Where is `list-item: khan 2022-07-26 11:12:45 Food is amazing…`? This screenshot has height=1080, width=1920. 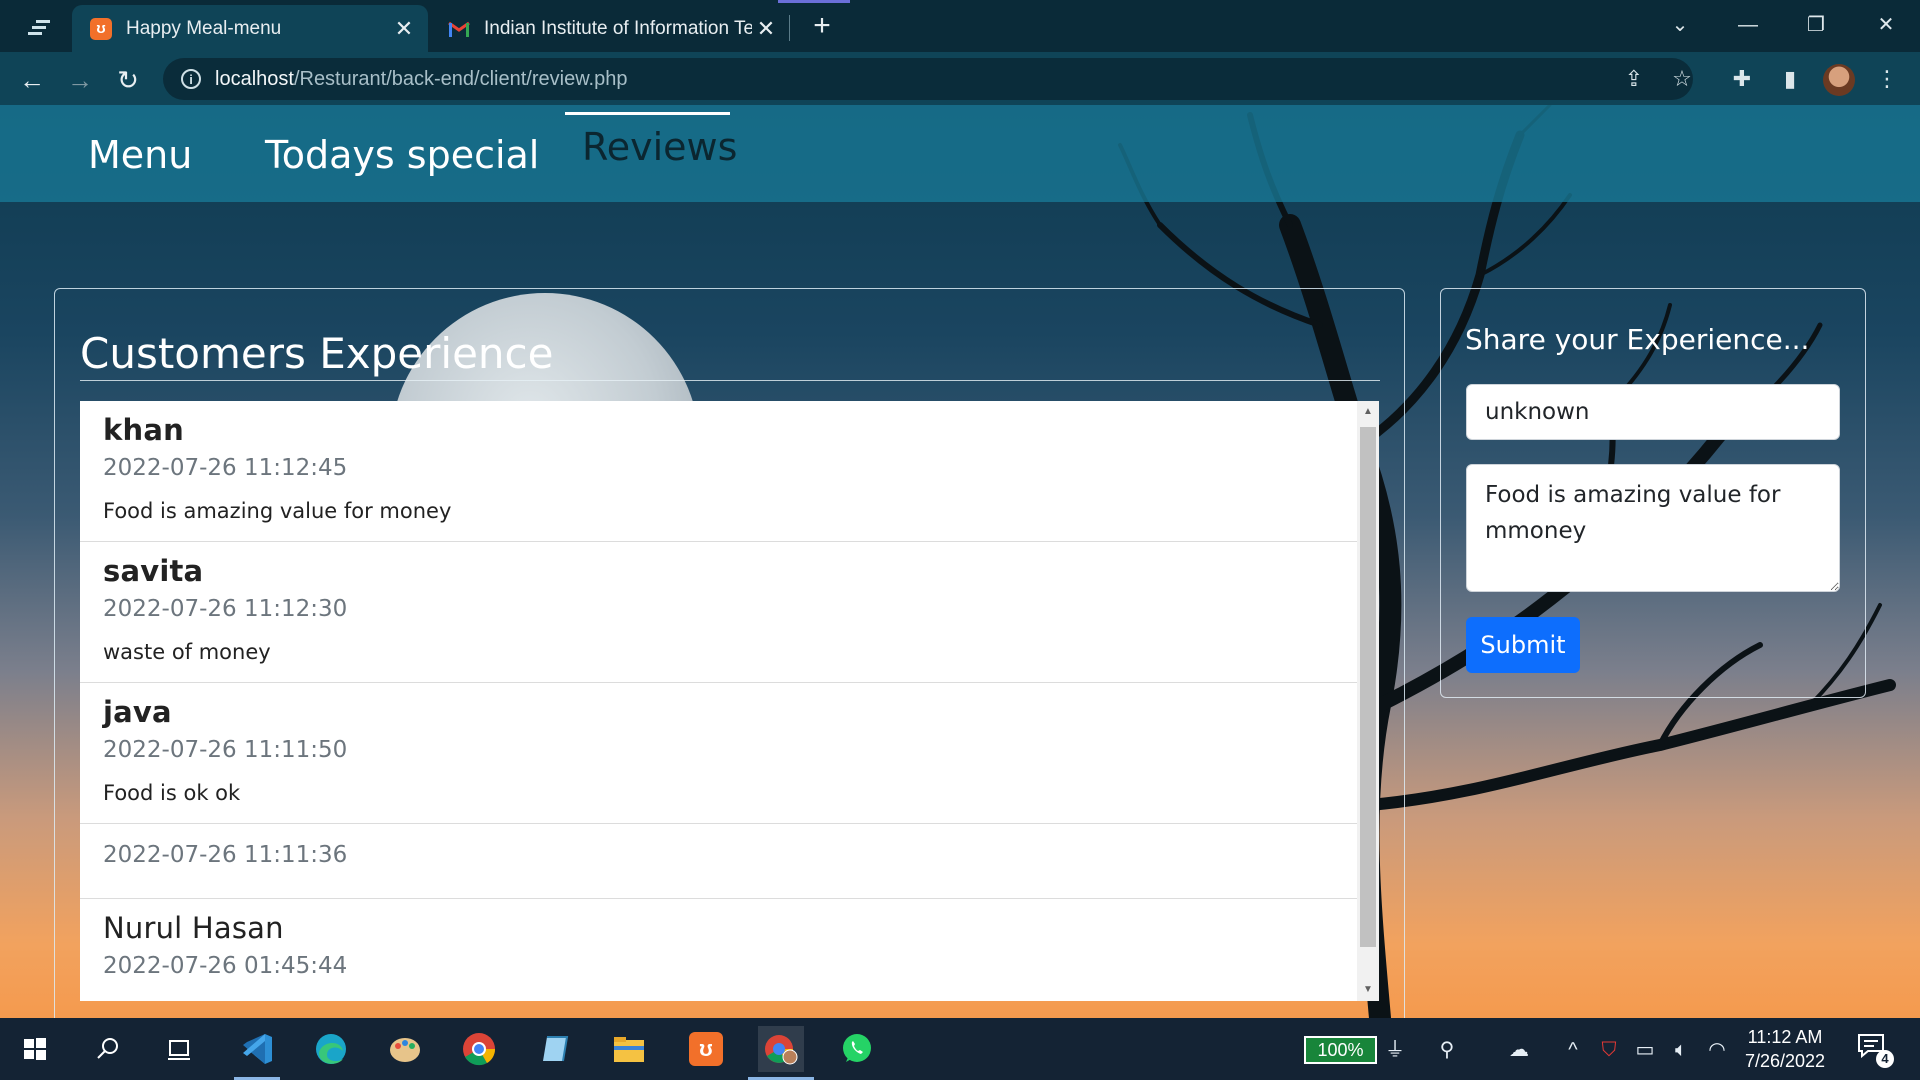 list-item: khan 2022-07-26 11:12:45 Food is amazing… is located at coordinates (729, 471).